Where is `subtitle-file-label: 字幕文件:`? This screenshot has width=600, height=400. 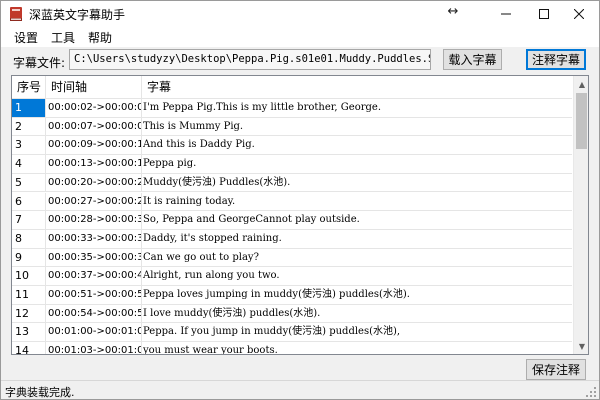
subtitle-file-label: 字幕文件: is located at coordinates (39, 63).